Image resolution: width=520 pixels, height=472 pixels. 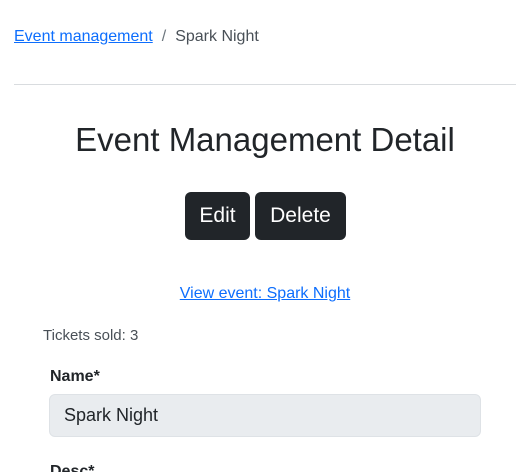 I want to click on name-field-label: Name*, so click(x=75, y=376).